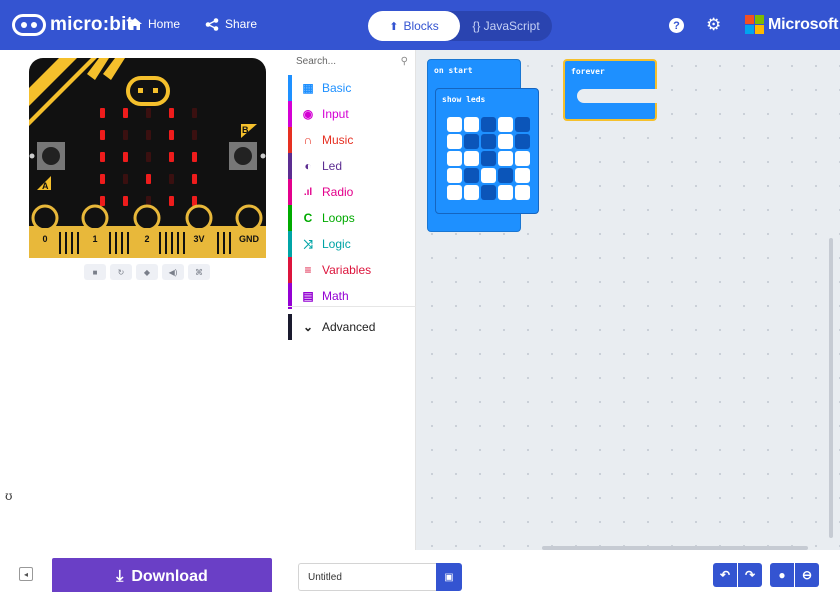  I want to click on category-radio: .ıl Radio, so click(352, 192).